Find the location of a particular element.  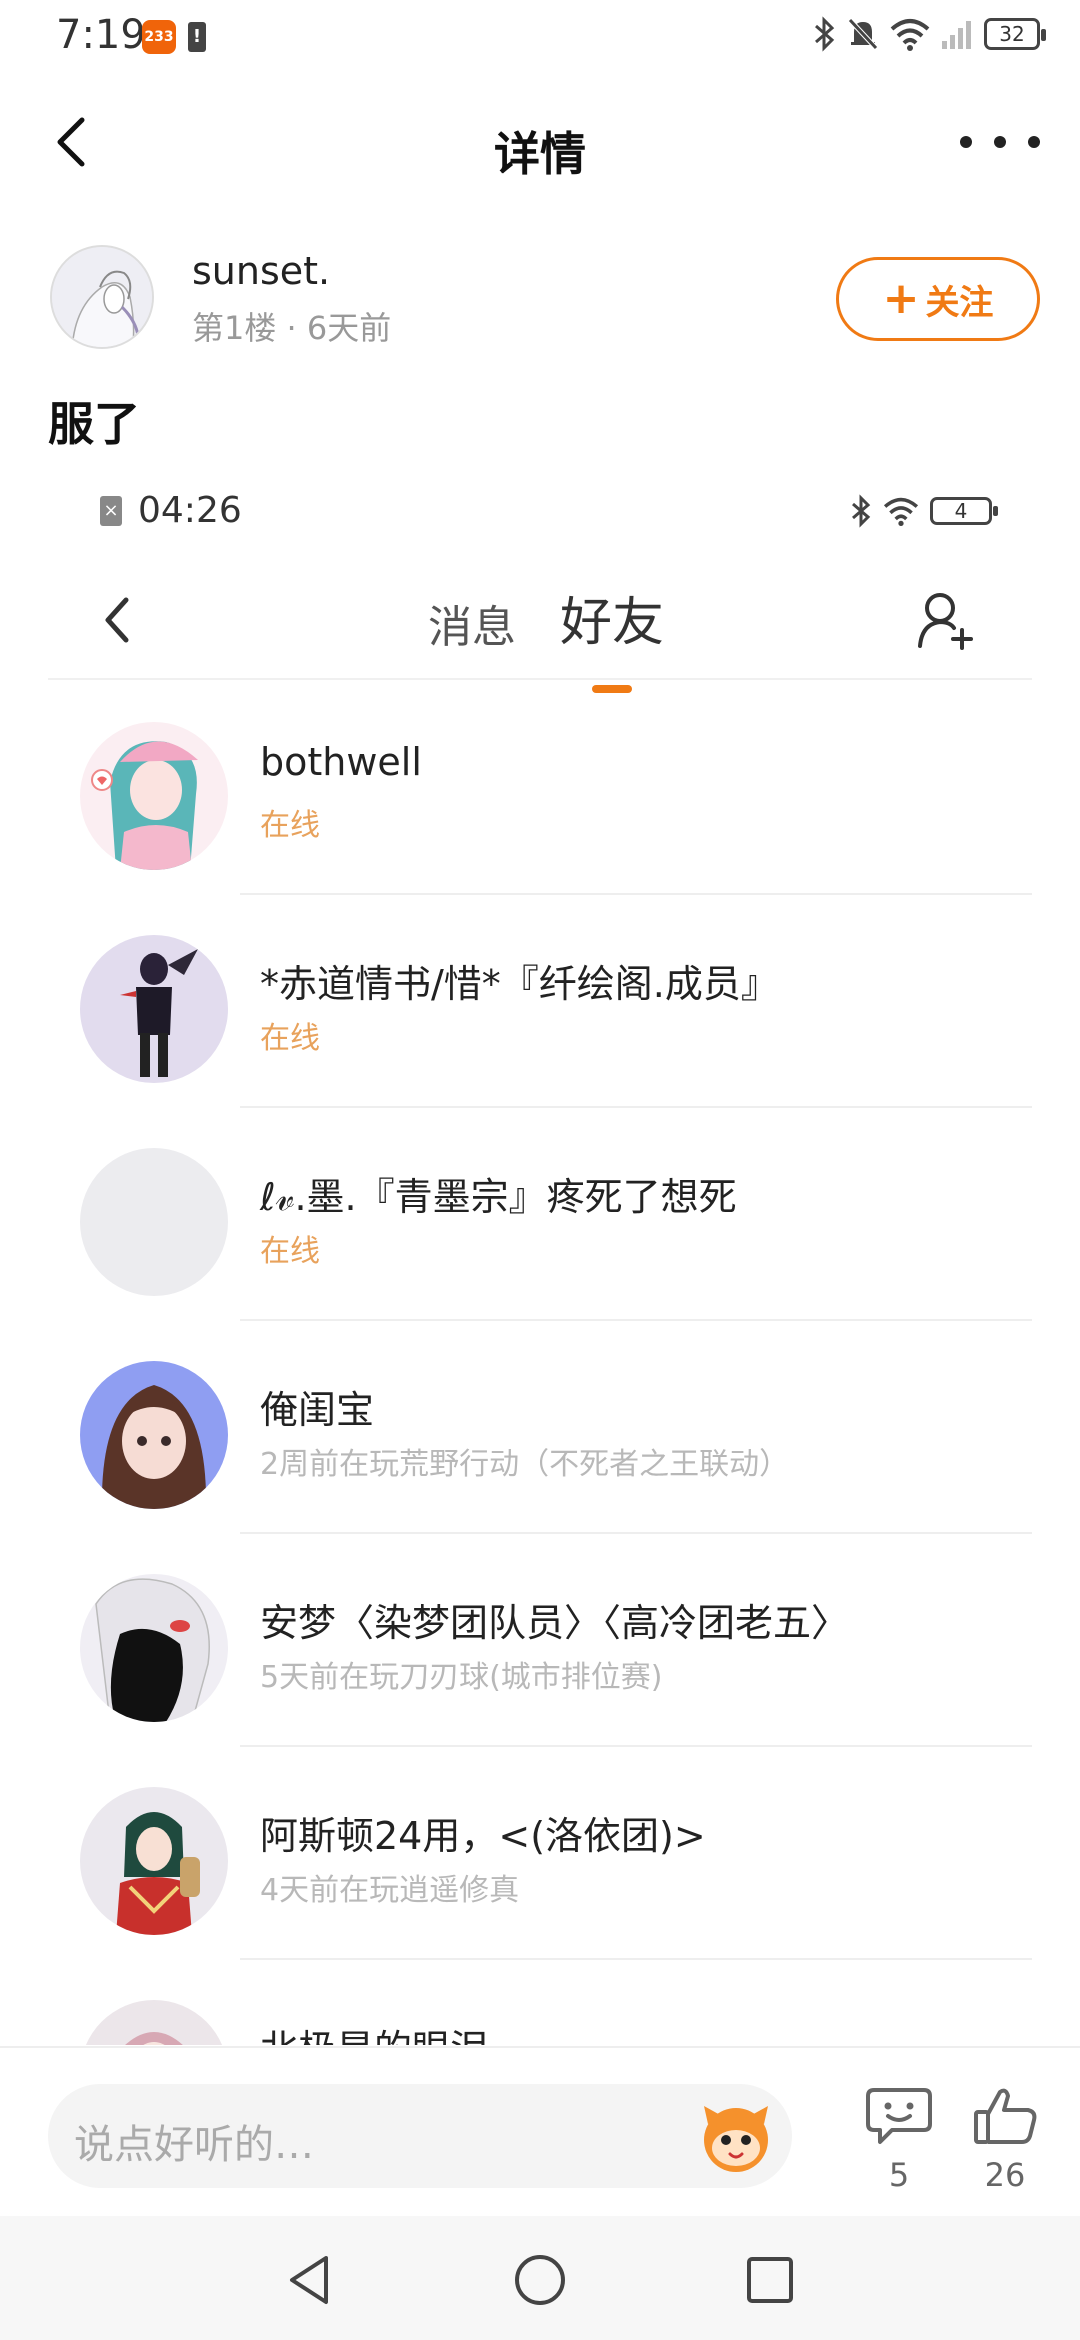

recents-square-icon is located at coordinates (770, 2280).